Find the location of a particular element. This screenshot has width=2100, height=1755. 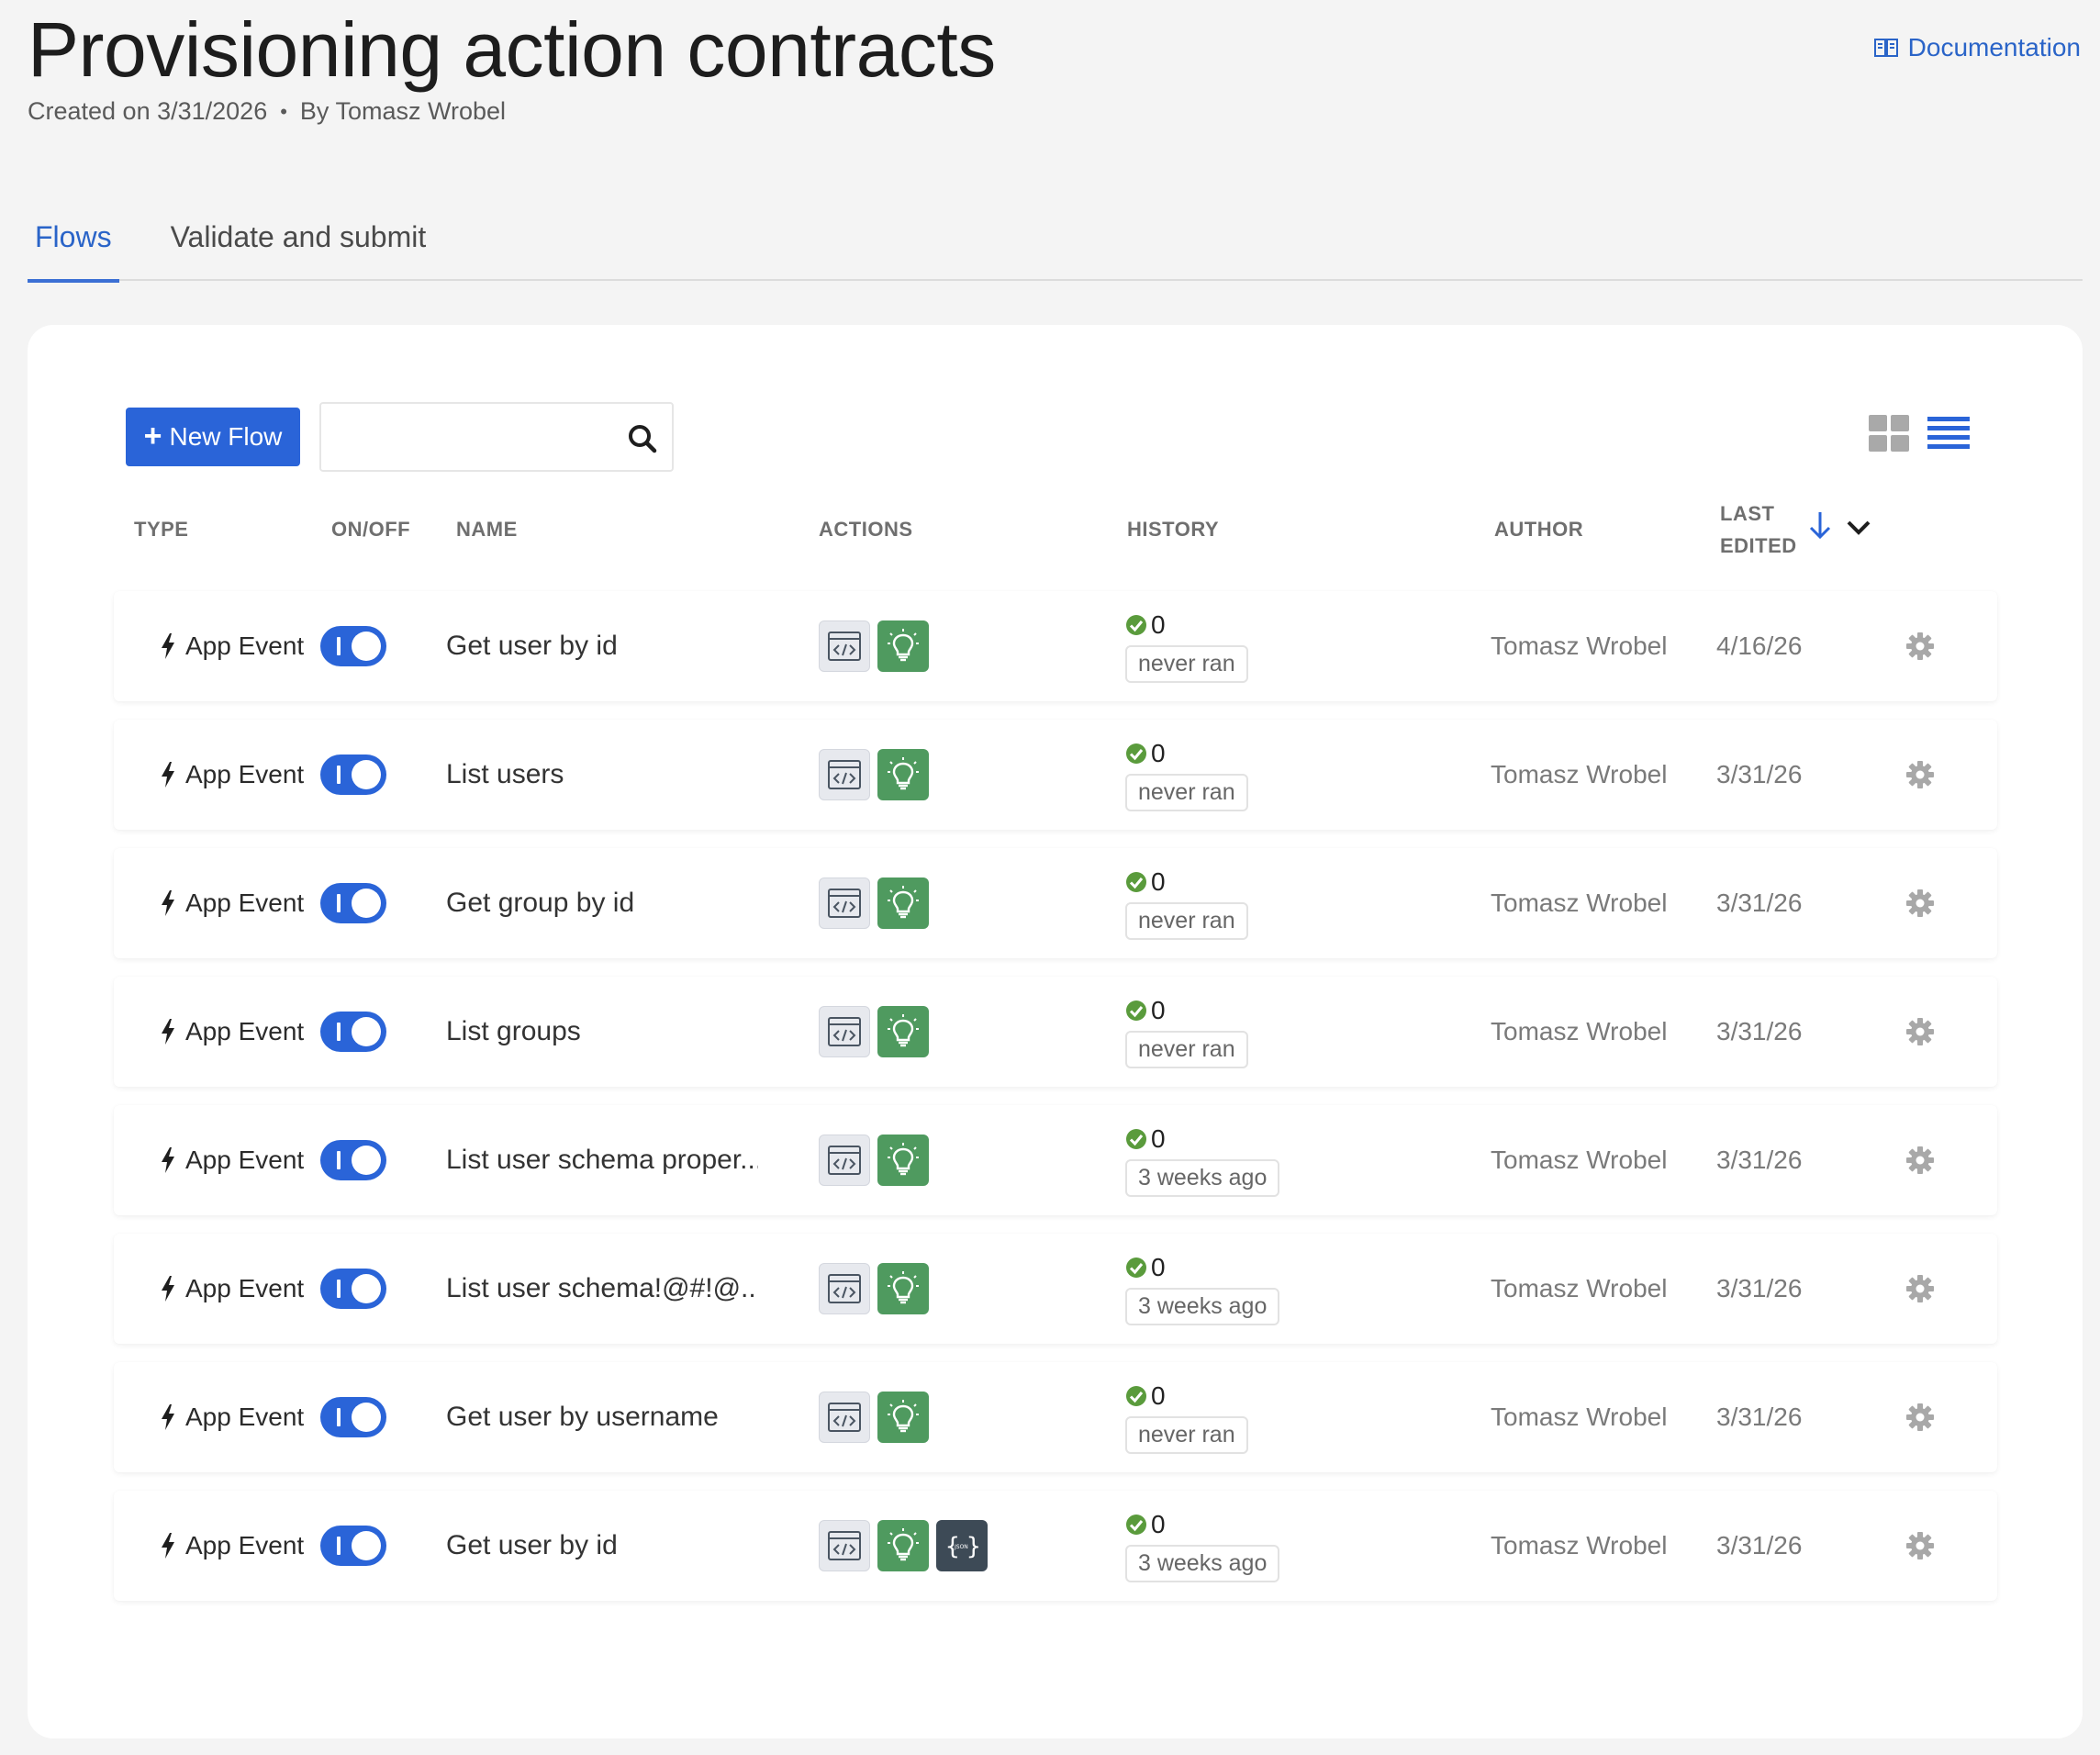

list-view-icon is located at coordinates (1949, 433).